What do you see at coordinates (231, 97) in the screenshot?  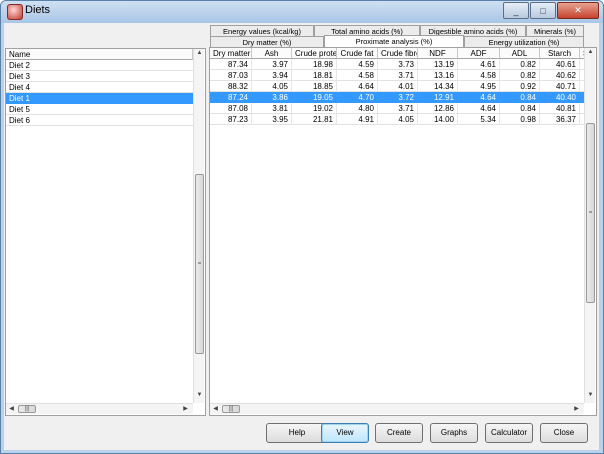 I see `table-cell: 87.24` at bounding box center [231, 97].